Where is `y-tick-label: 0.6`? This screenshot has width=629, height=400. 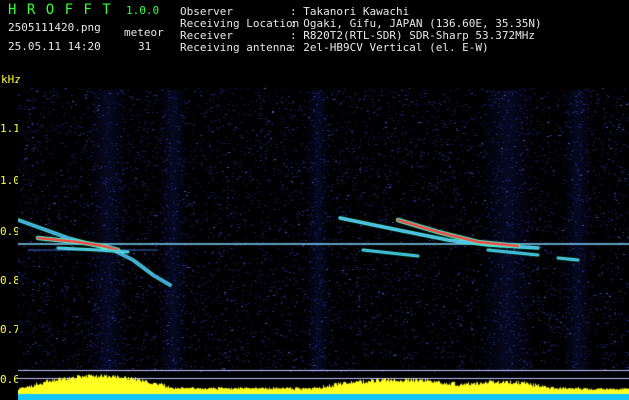
y-tick-label: 0.6 is located at coordinates (10, 379).